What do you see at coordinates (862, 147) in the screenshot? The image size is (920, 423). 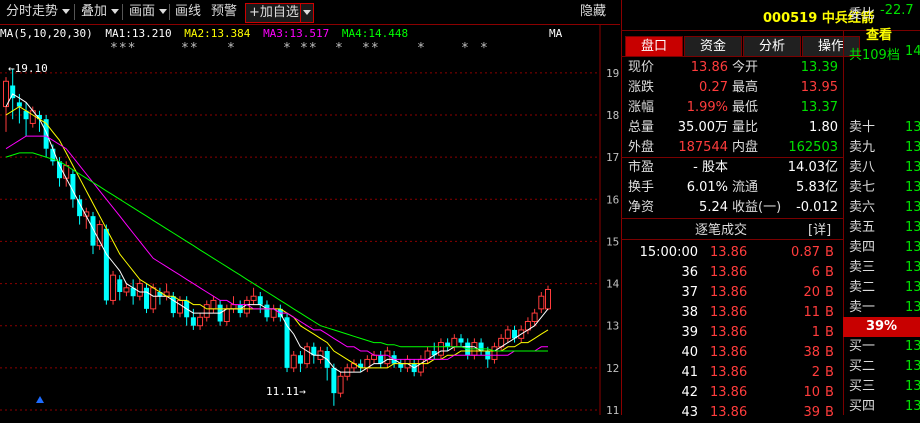 I see `sell-level-label: 卖九` at bounding box center [862, 147].